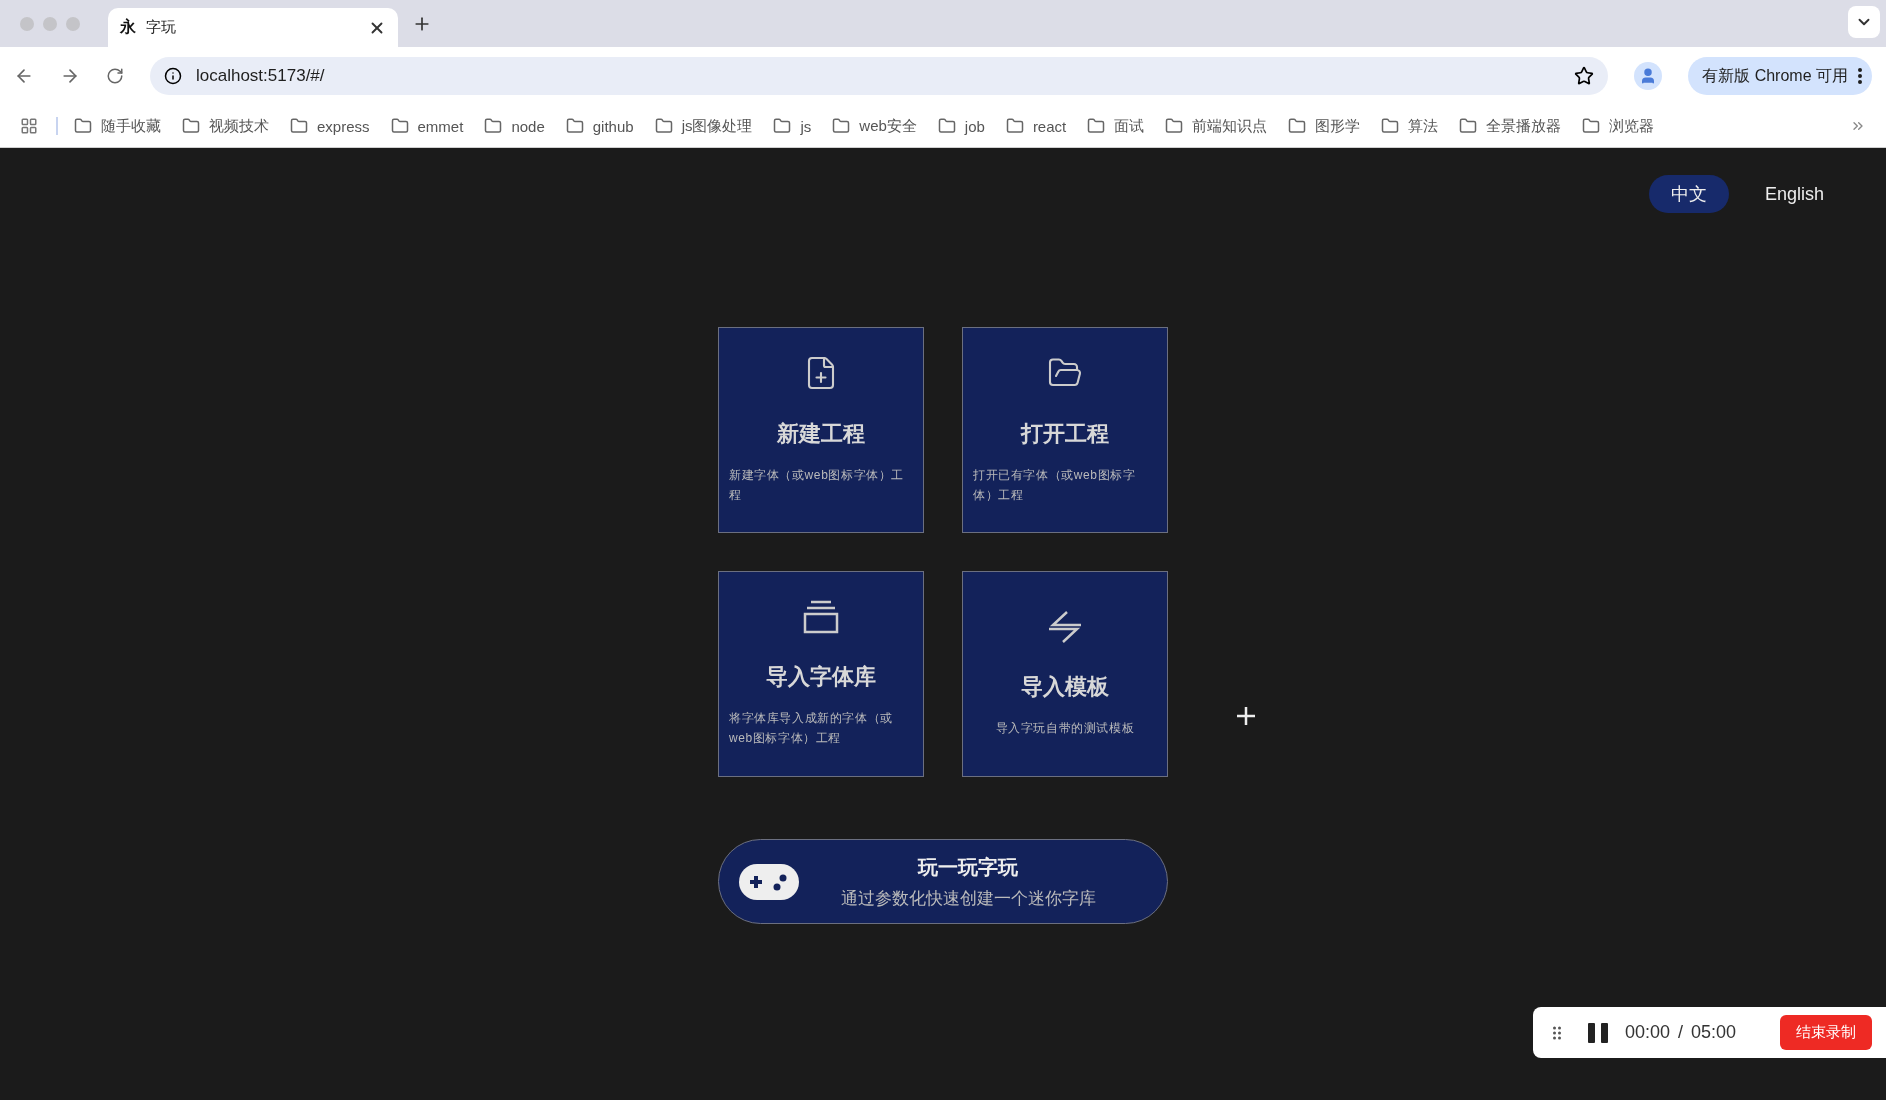 Image resolution: width=1886 pixels, height=1100 pixels. I want to click on card-title: 新建工程, so click(821, 434).